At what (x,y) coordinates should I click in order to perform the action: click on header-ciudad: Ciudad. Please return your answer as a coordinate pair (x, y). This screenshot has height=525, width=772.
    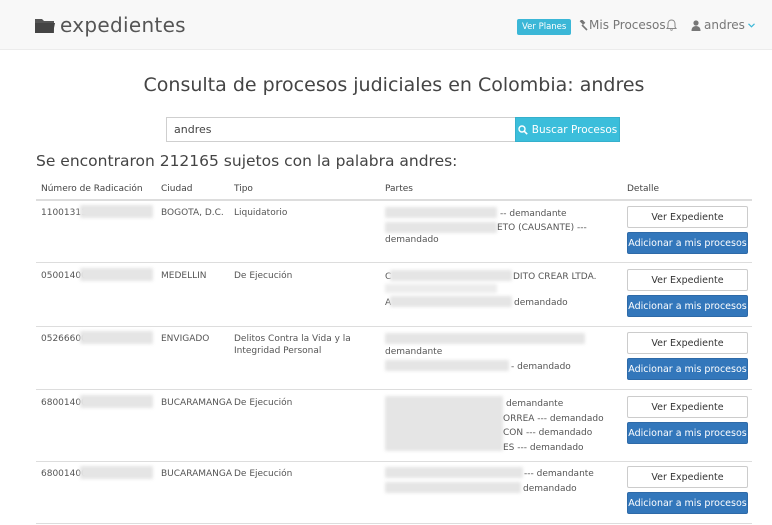
    Looking at the image, I should click on (177, 189).